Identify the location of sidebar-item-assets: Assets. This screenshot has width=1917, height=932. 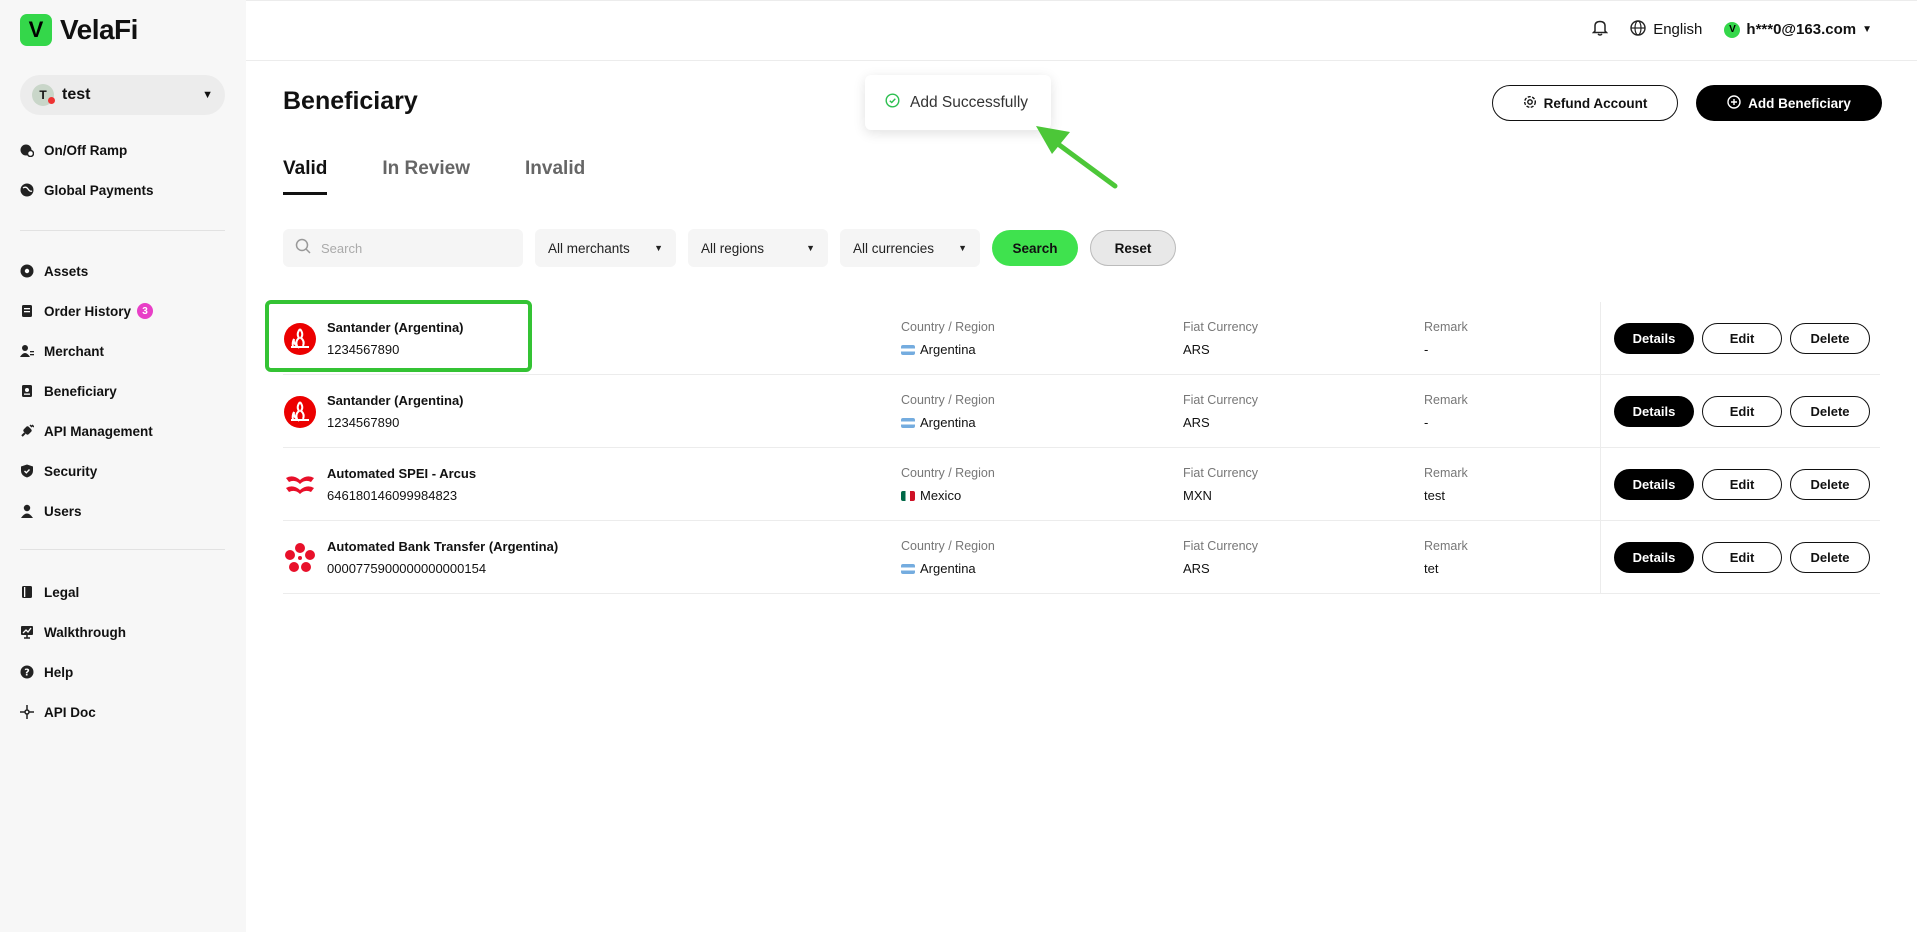
(122, 271).